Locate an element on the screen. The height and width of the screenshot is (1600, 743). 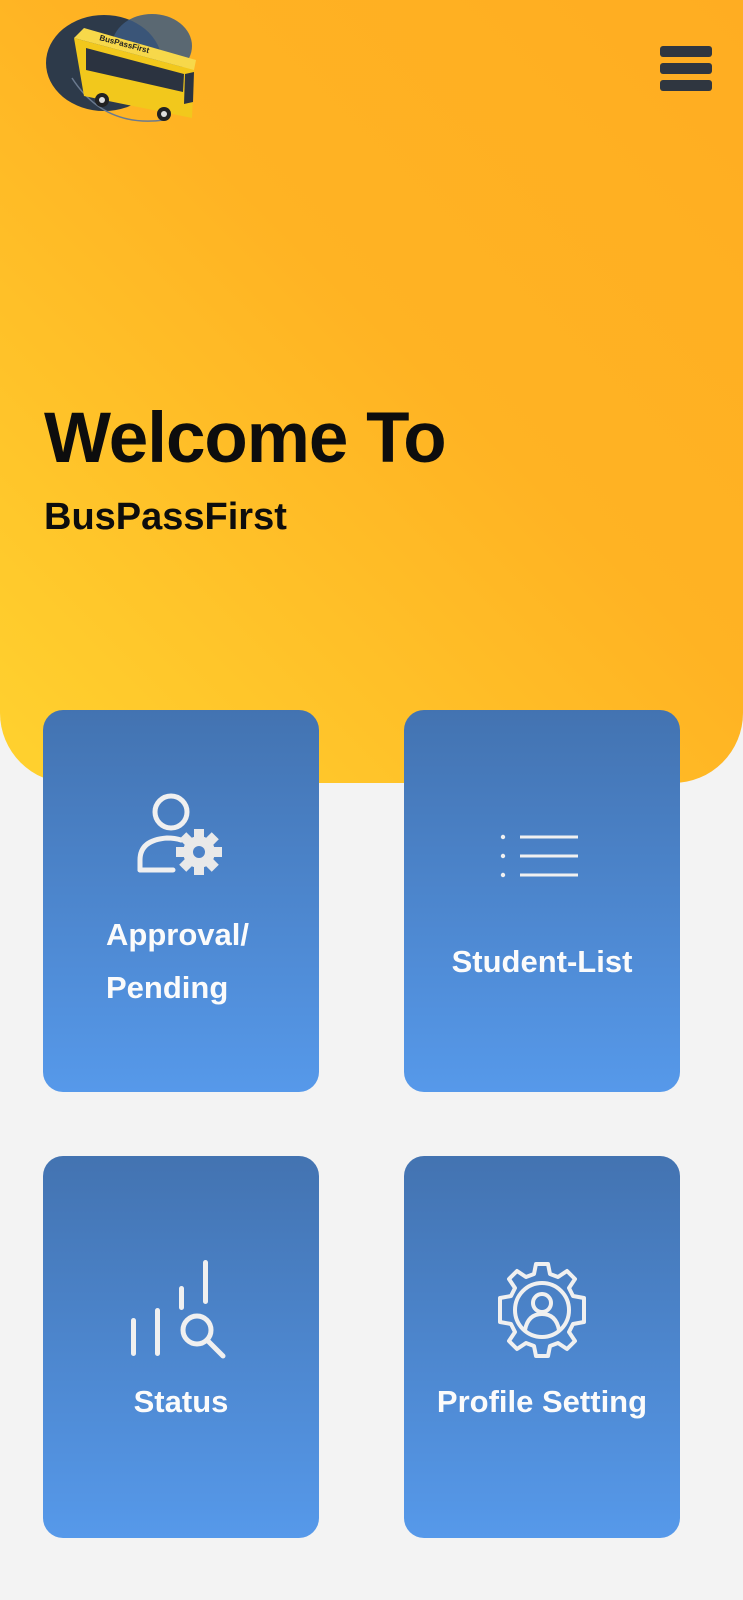
approval-label-line1: Approval/ is located at coordinates (177, 934).